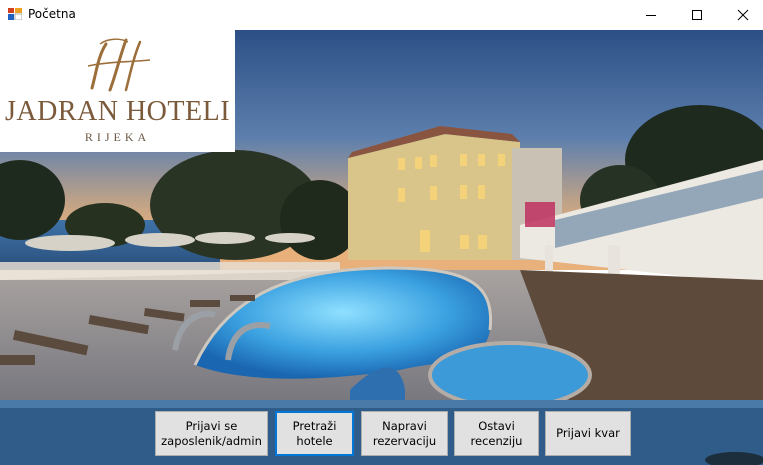 The width and height of the screenshot is (763, 465). I want to click on logo-city: RIJEKA, so click(117, 137).